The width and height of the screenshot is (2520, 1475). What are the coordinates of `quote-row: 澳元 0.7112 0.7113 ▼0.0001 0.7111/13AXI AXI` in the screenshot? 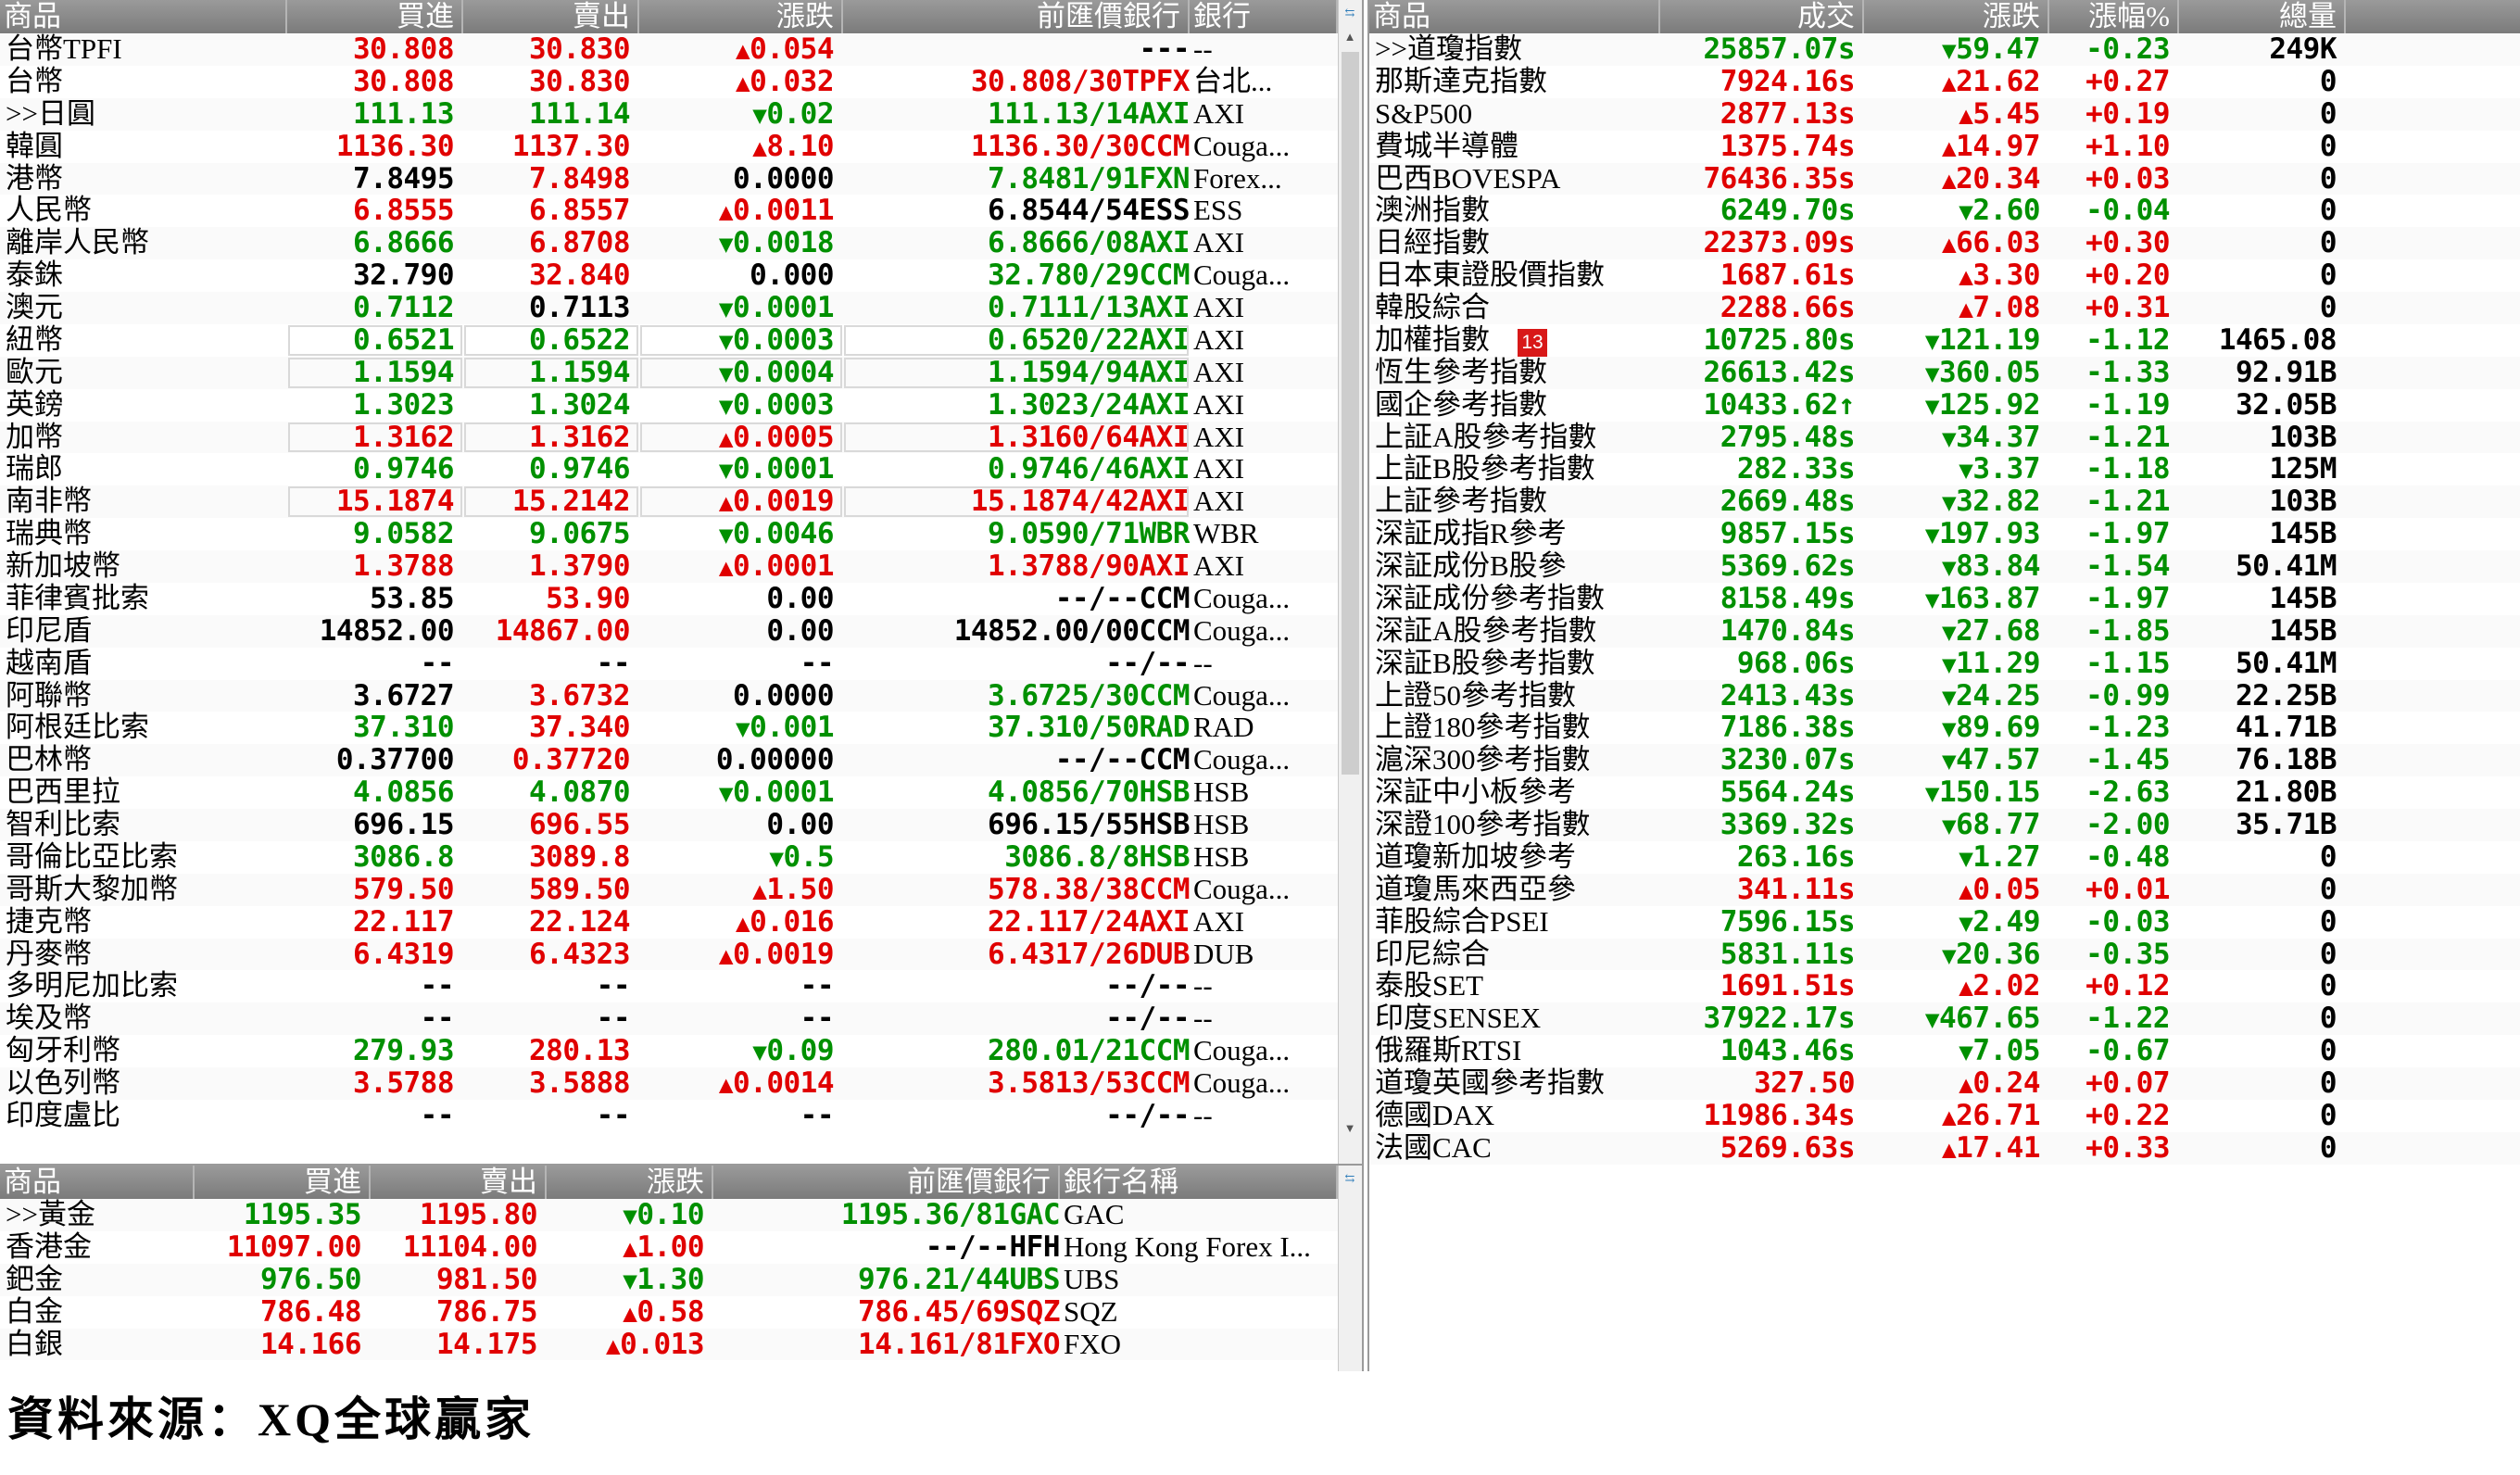 It's located at (669, 308).